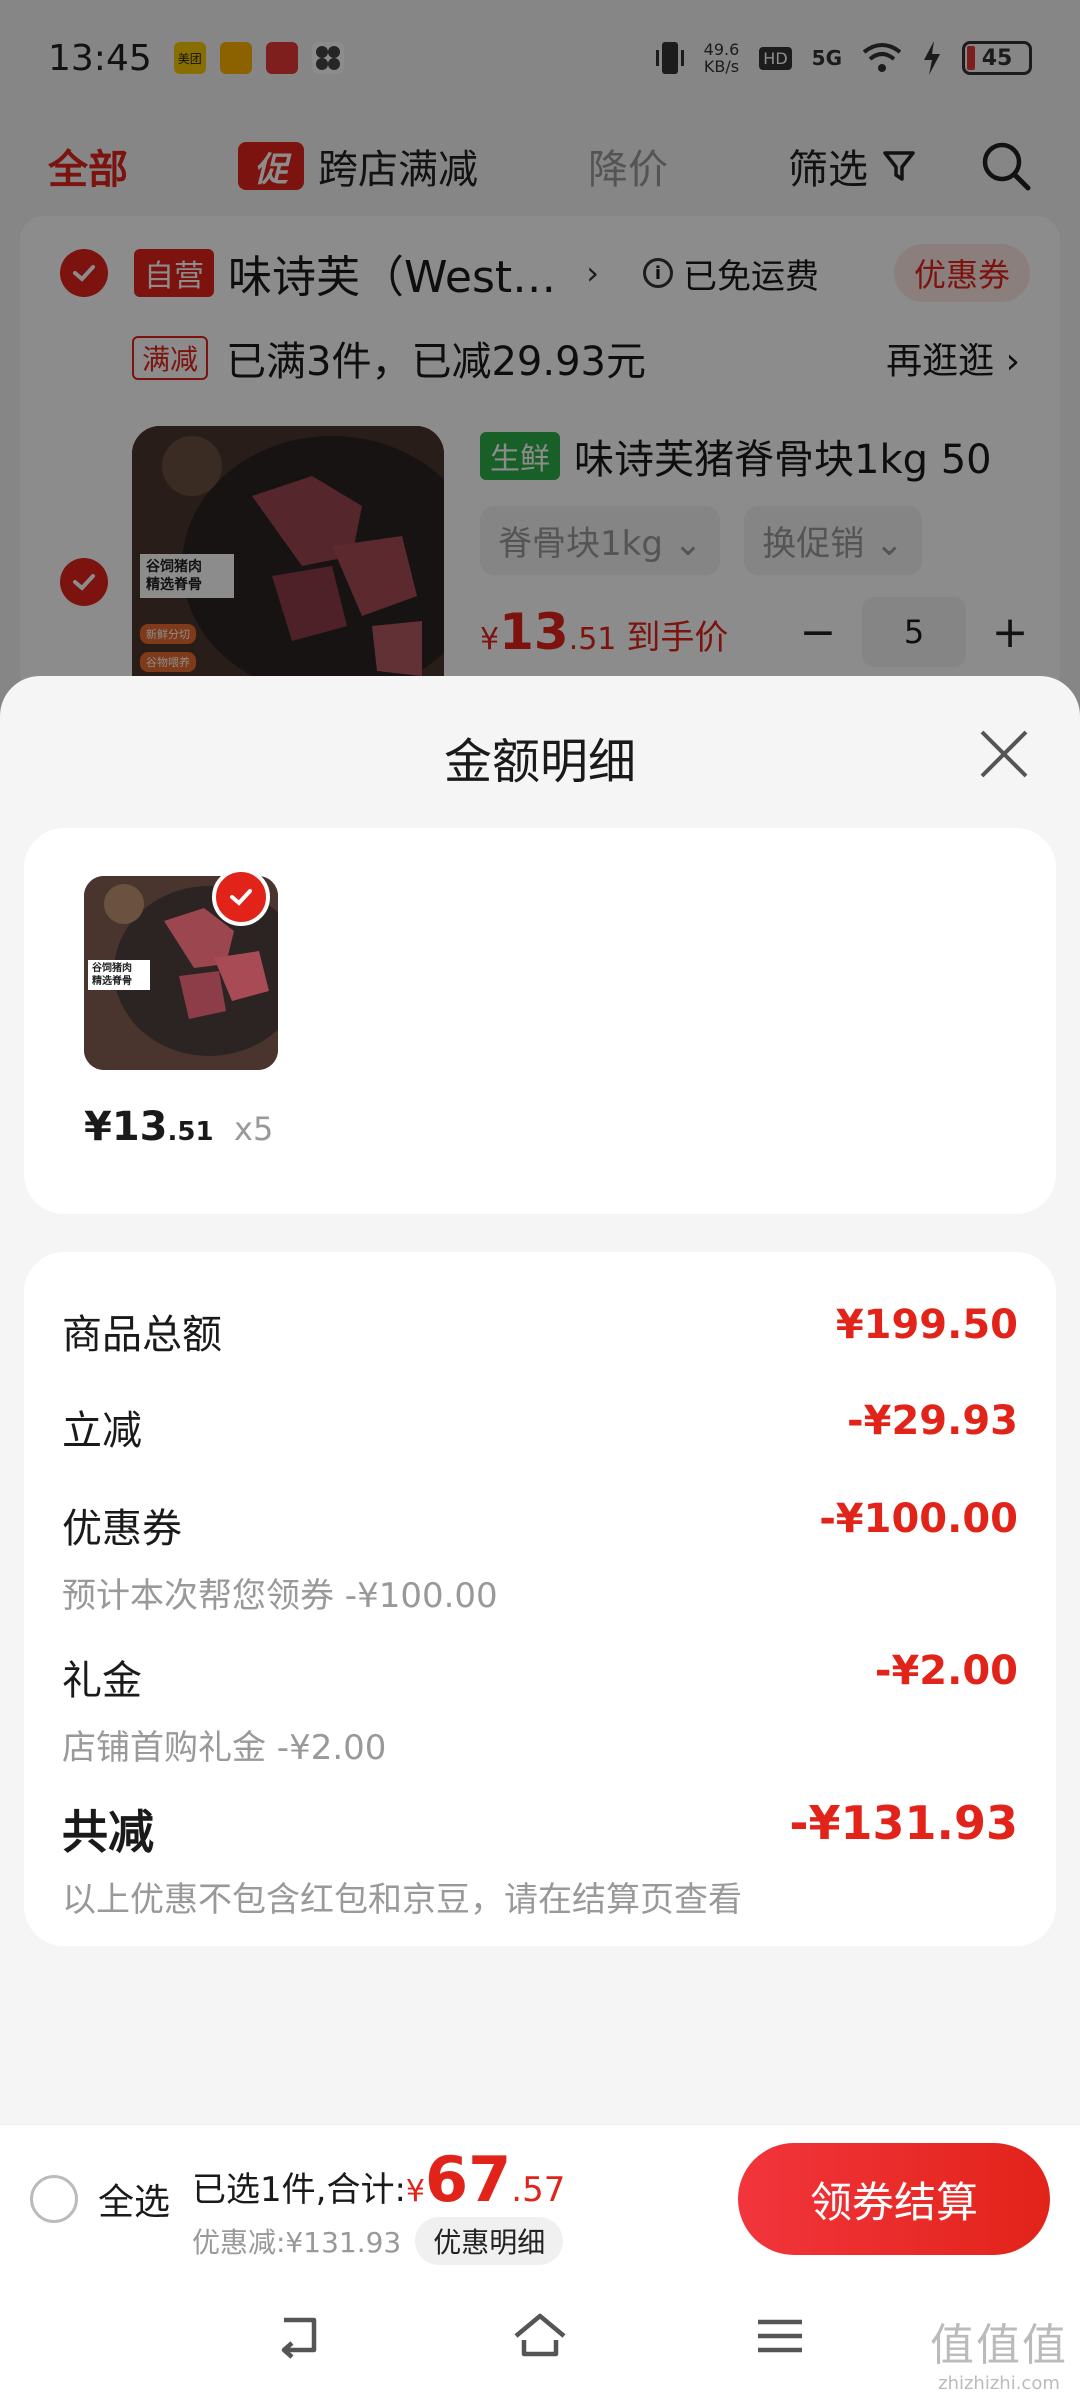  What do you see at coordinates (946, 1671) in the screenshot?
I see `gift-money-value: -¥2.00` at bounding box center [946, 1671].